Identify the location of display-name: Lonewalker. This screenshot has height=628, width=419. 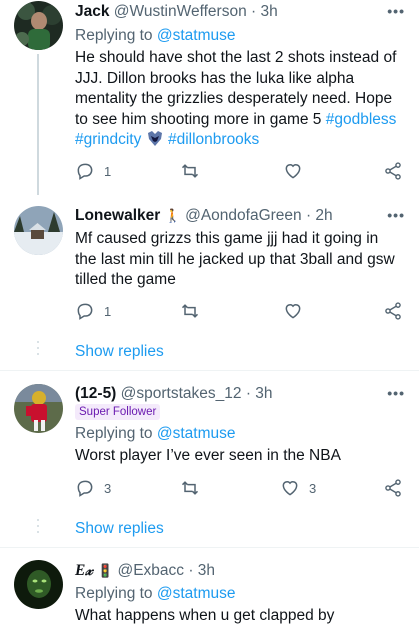
(117, 215).